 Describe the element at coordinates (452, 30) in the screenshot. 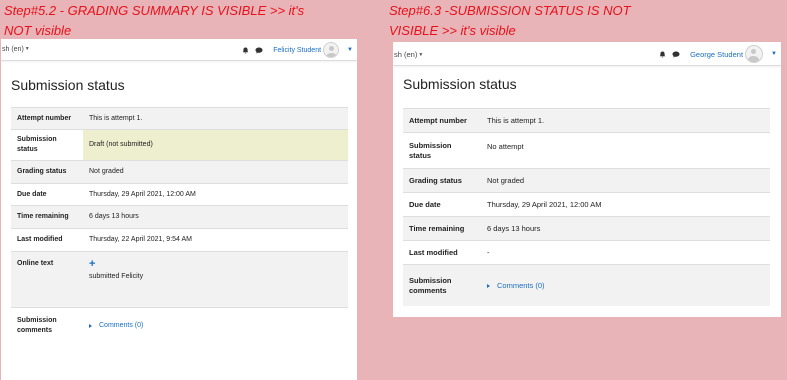

I see `right-caption-line2: VISIBLE >> it's visible` at that location.